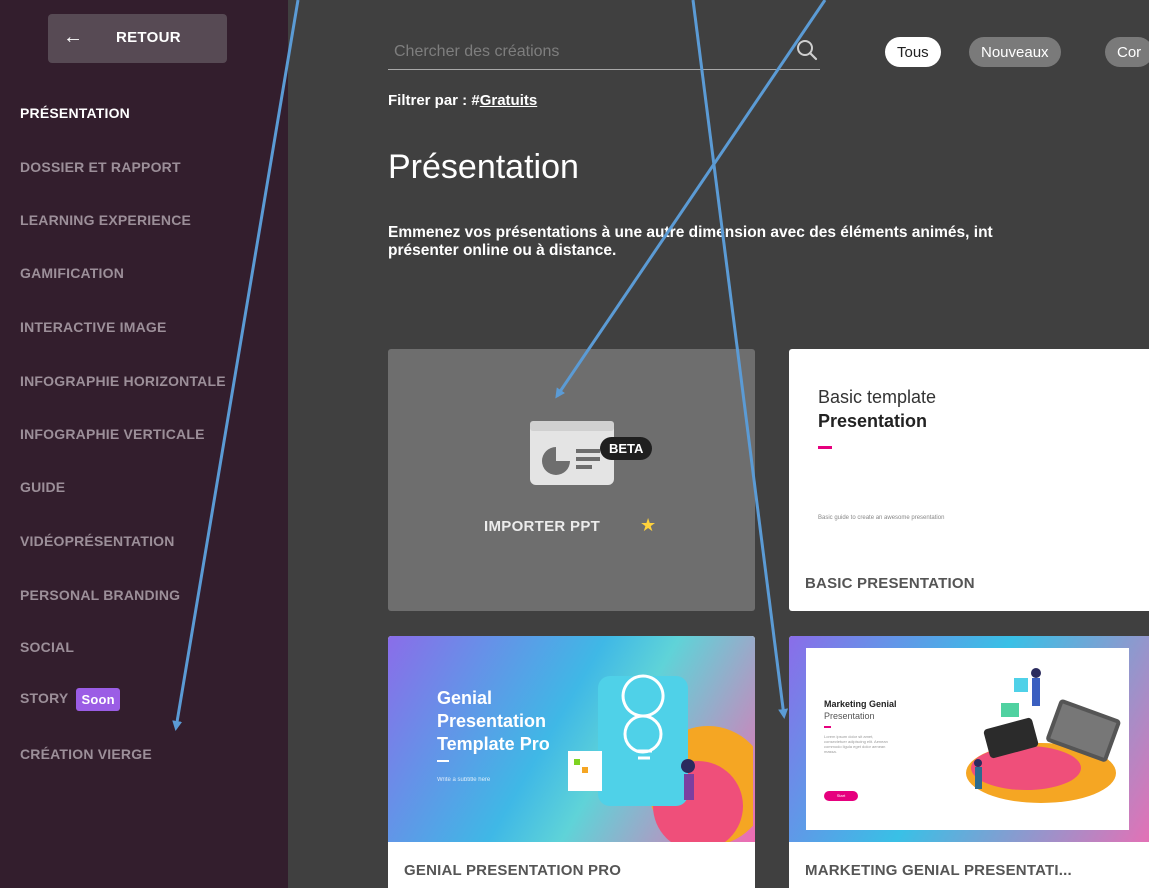 The image size is (1149, 888). What do you see at coordinates (1043, 735) in the screenshot?
I see `marketing-illustration` at bounding box center [1043, 735].